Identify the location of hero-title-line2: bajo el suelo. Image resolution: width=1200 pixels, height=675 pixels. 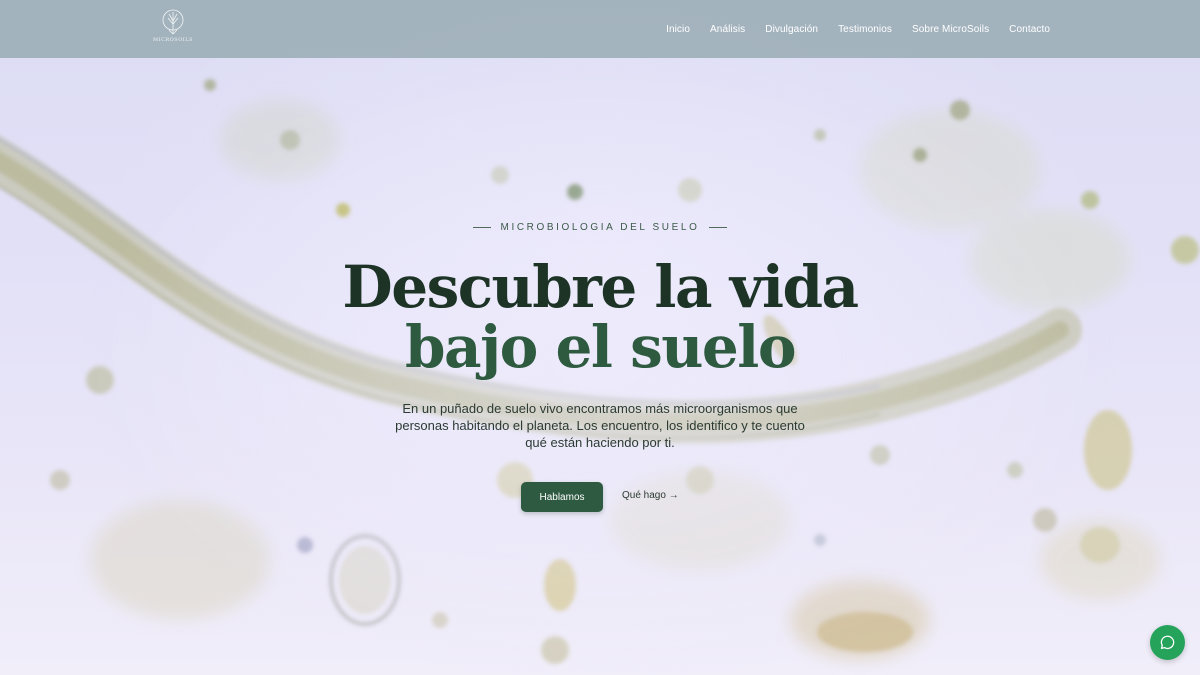
(600, 347).